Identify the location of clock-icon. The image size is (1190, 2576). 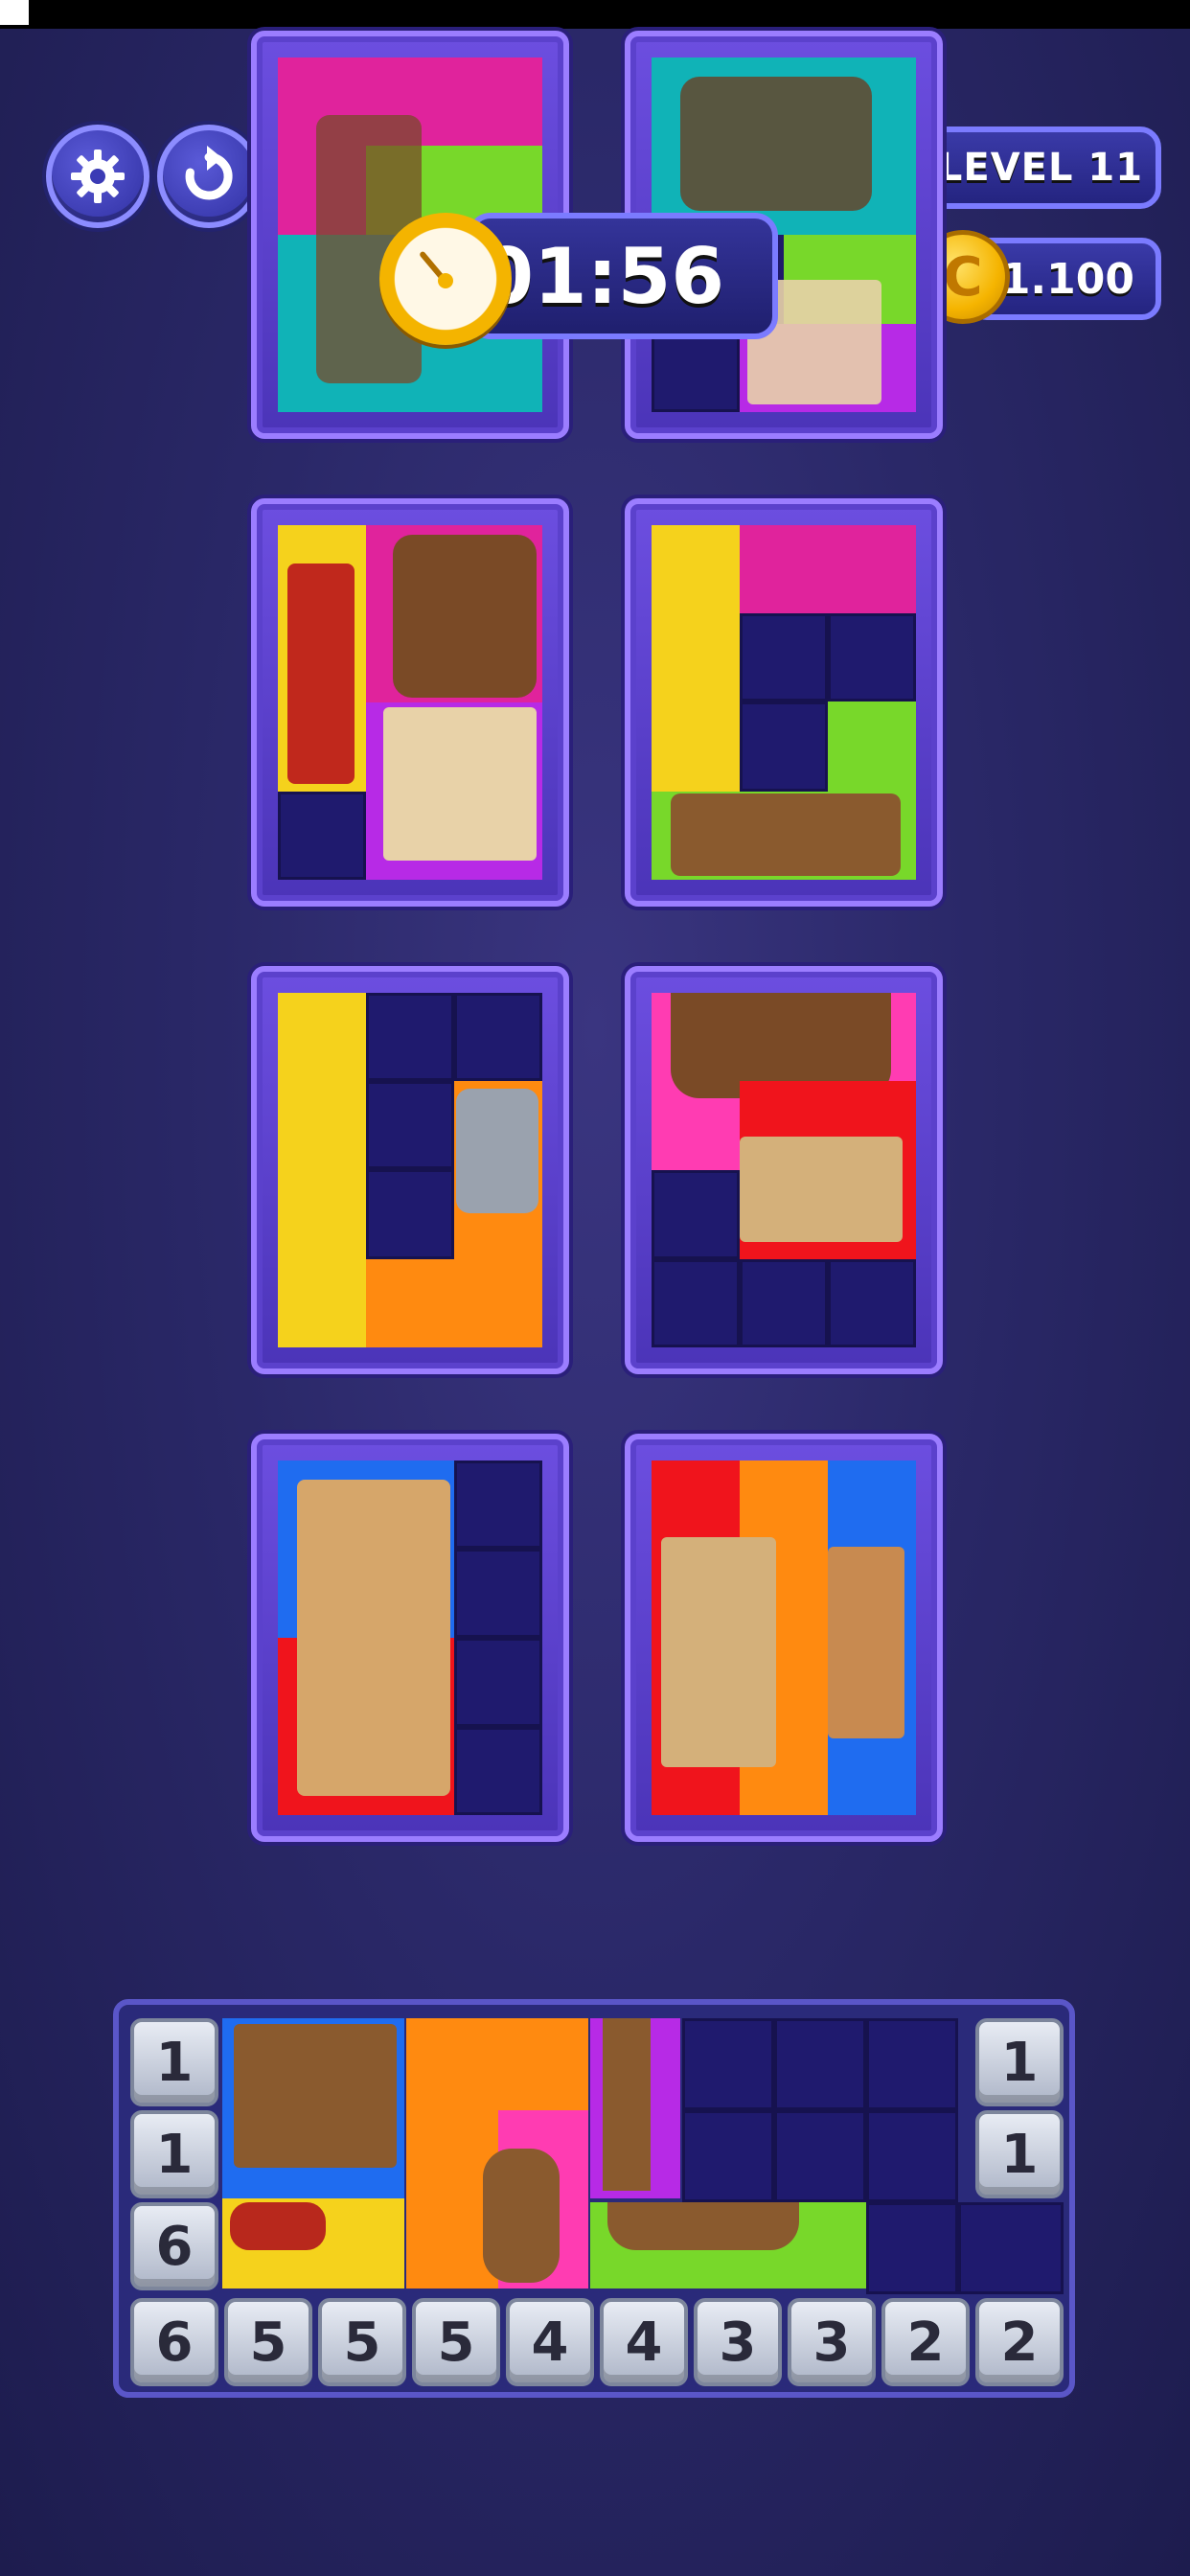
(445, 279).